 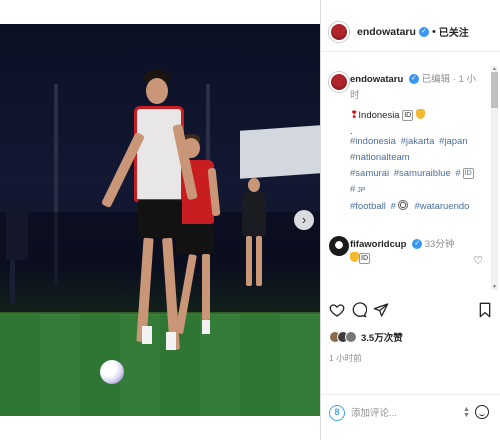 I want to click on comment-author: fifaworldcup, so click(x=378, y=244).